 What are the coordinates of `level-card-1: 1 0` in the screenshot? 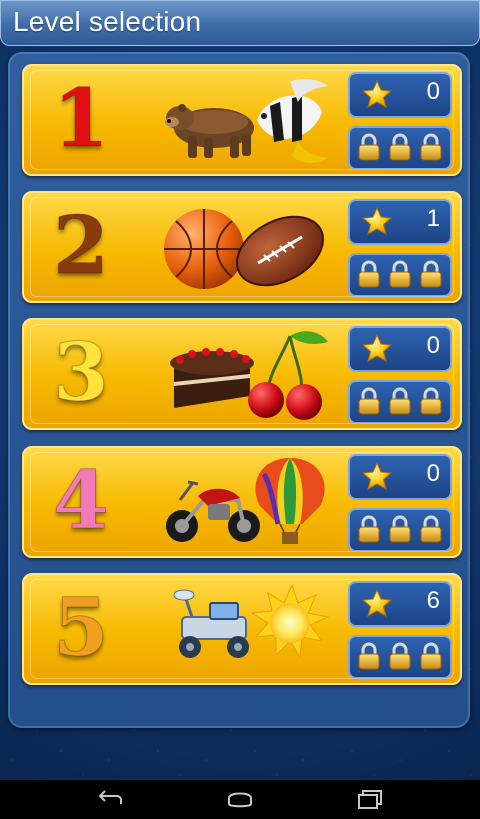 It's located at (242, 120).